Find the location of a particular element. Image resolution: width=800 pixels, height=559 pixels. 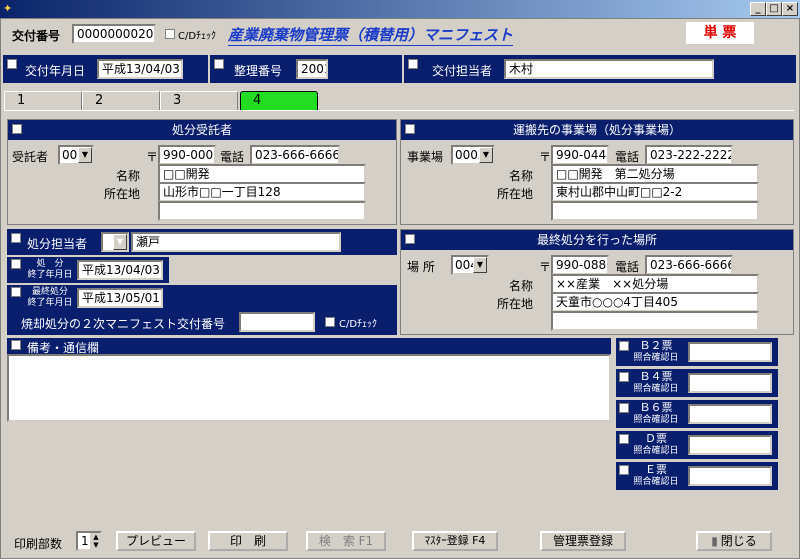

ref-no-field: 2001 is located at coordinates (312, 69).